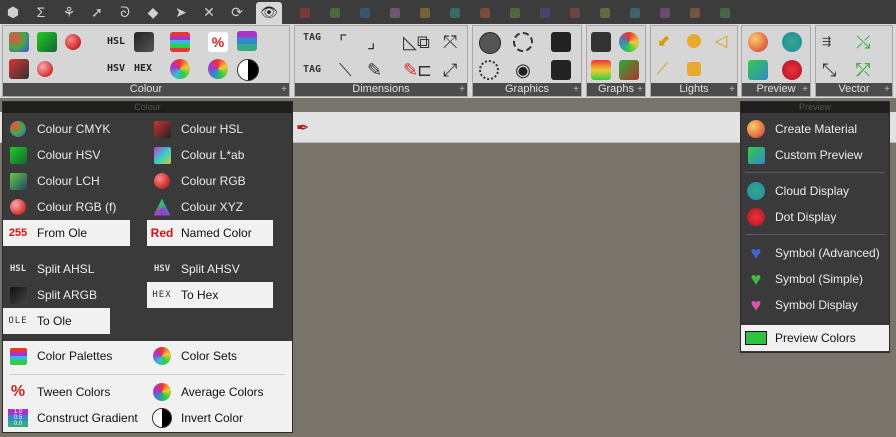 The width and height of the screenshot is (896, 437). Describe the element at coordinates (815, 279) in the screenshot. I see `menu-item-symbol-simple: ♥ Symbol (Simple)` at that location.